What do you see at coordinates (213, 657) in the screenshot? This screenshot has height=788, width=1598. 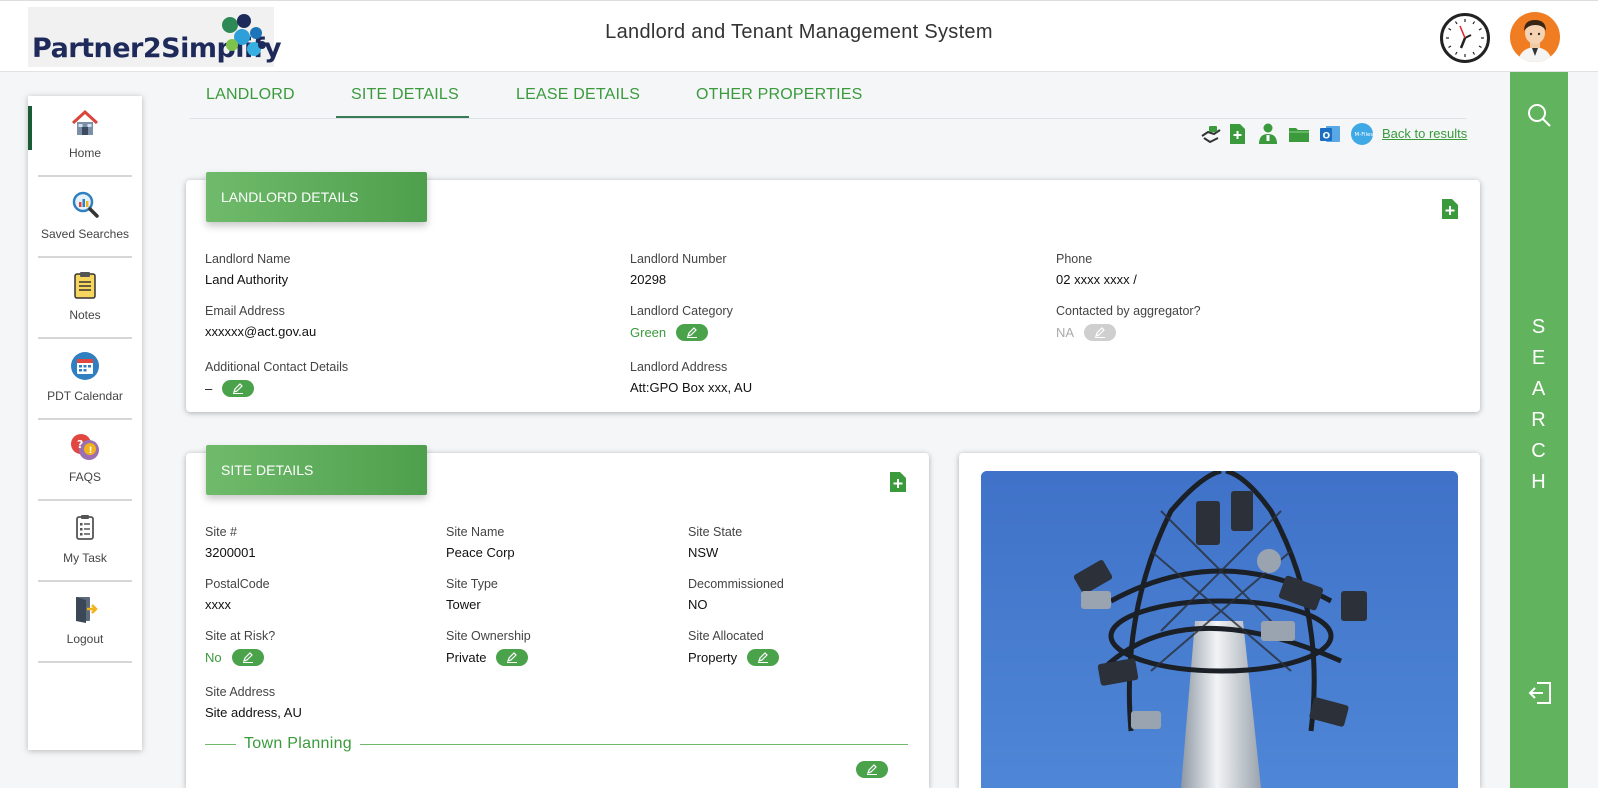 I see `site-at-risk-value: No` at bounding box center [213, 657].